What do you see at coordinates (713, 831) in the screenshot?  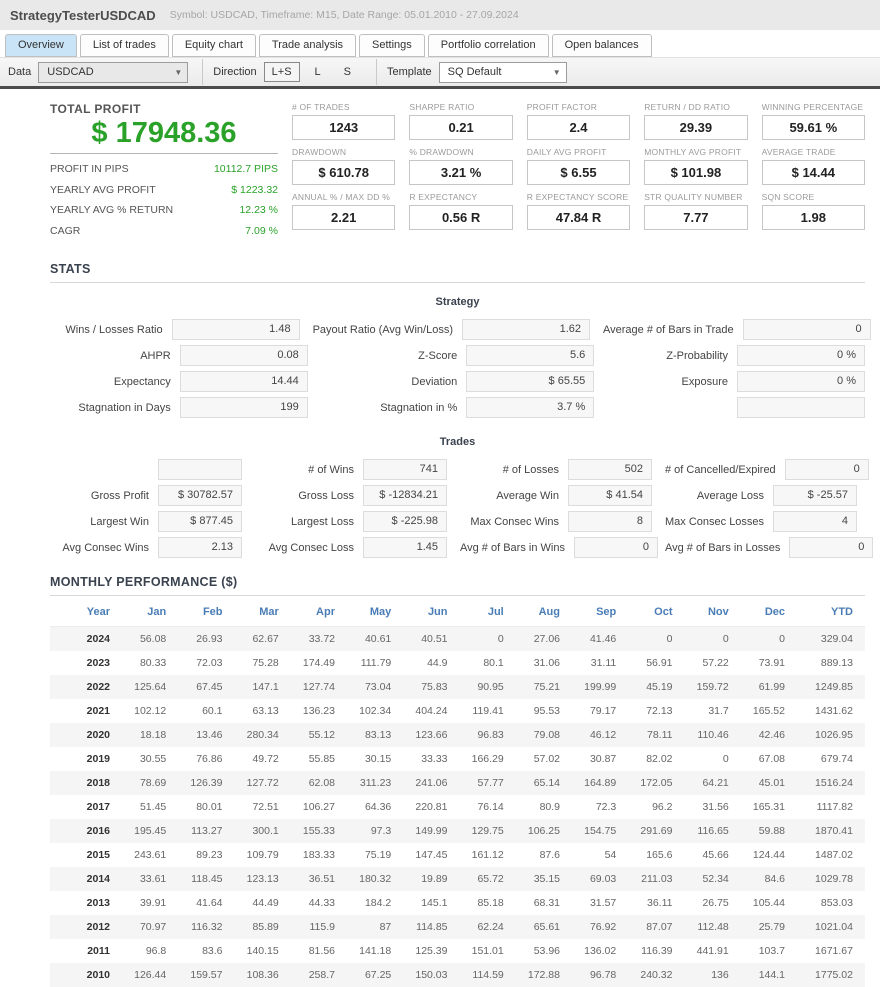 I see `month-value-cell: 116.65` at bounding box center [713, 831].